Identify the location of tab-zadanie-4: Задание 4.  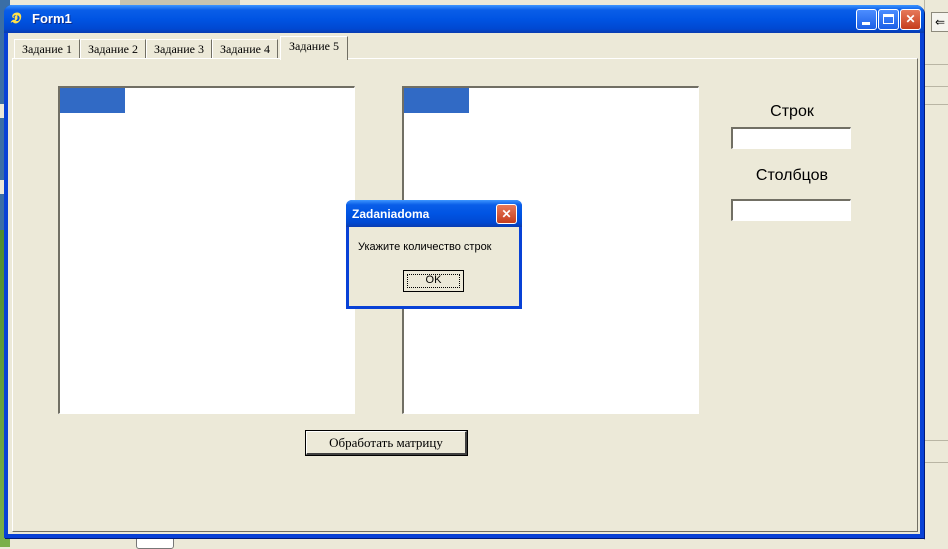
(245, 48).